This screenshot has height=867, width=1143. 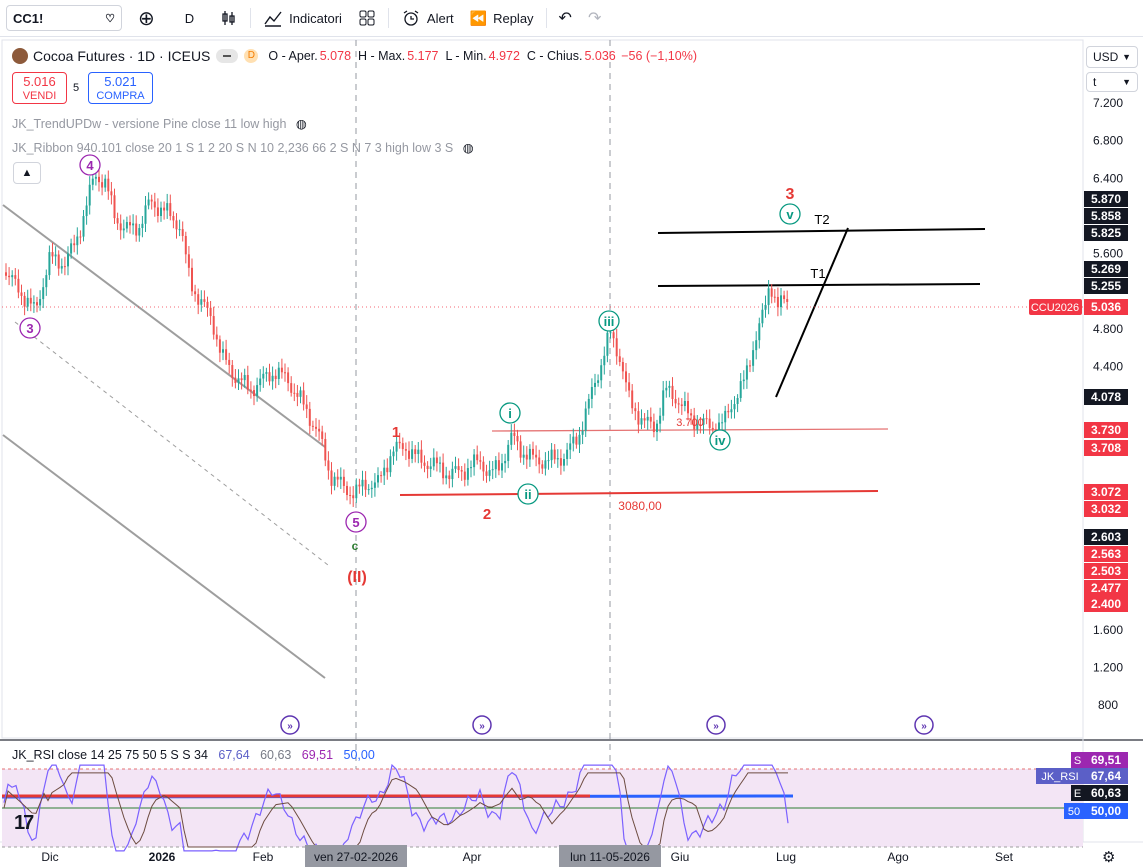 I want to click on close-label: C - Chius., so click(x=554, y=56).